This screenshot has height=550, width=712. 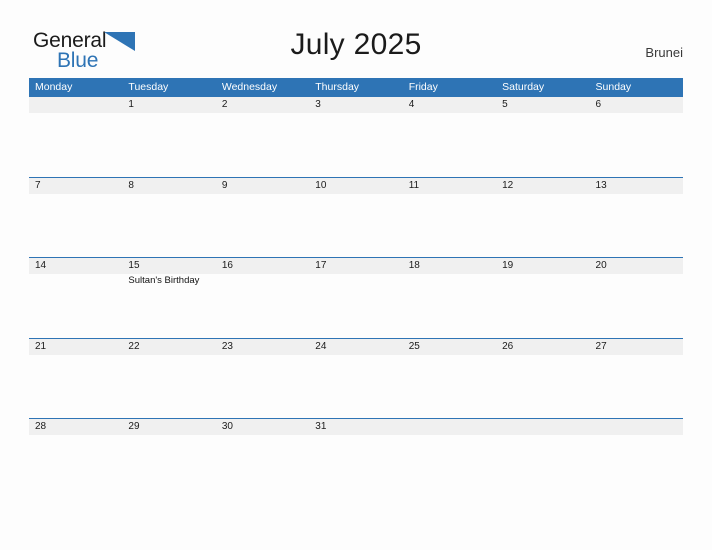 What do you see at coordinates (75, 266) in the screenshot?
I see `day-number: 14` at bounding box center [75, 266].